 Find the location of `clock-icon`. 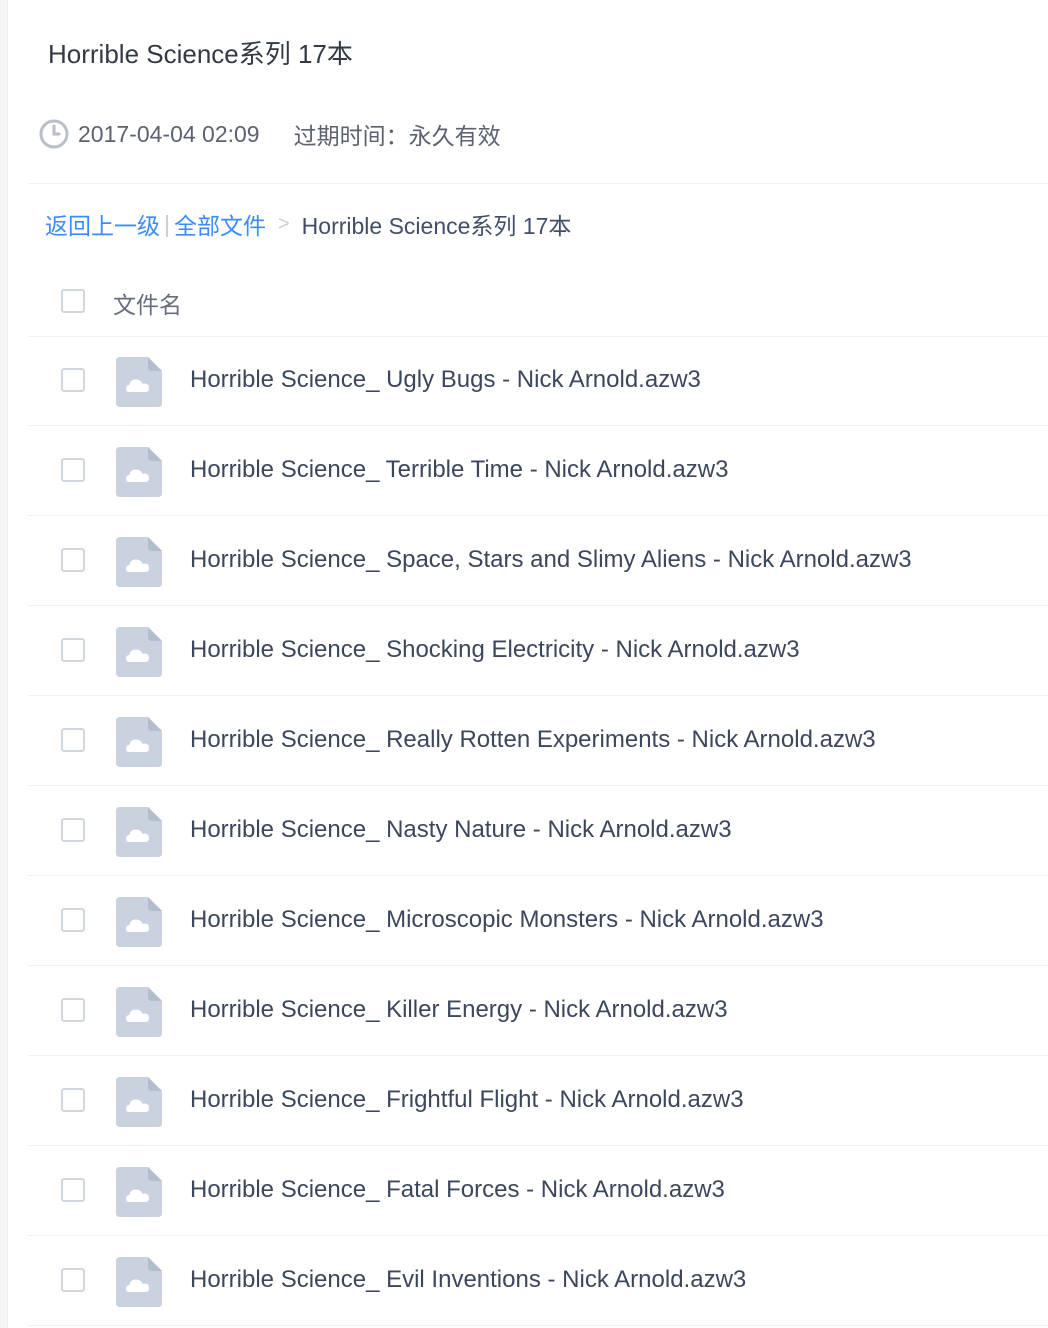

clock-icon is located at coordinates (54, 134).